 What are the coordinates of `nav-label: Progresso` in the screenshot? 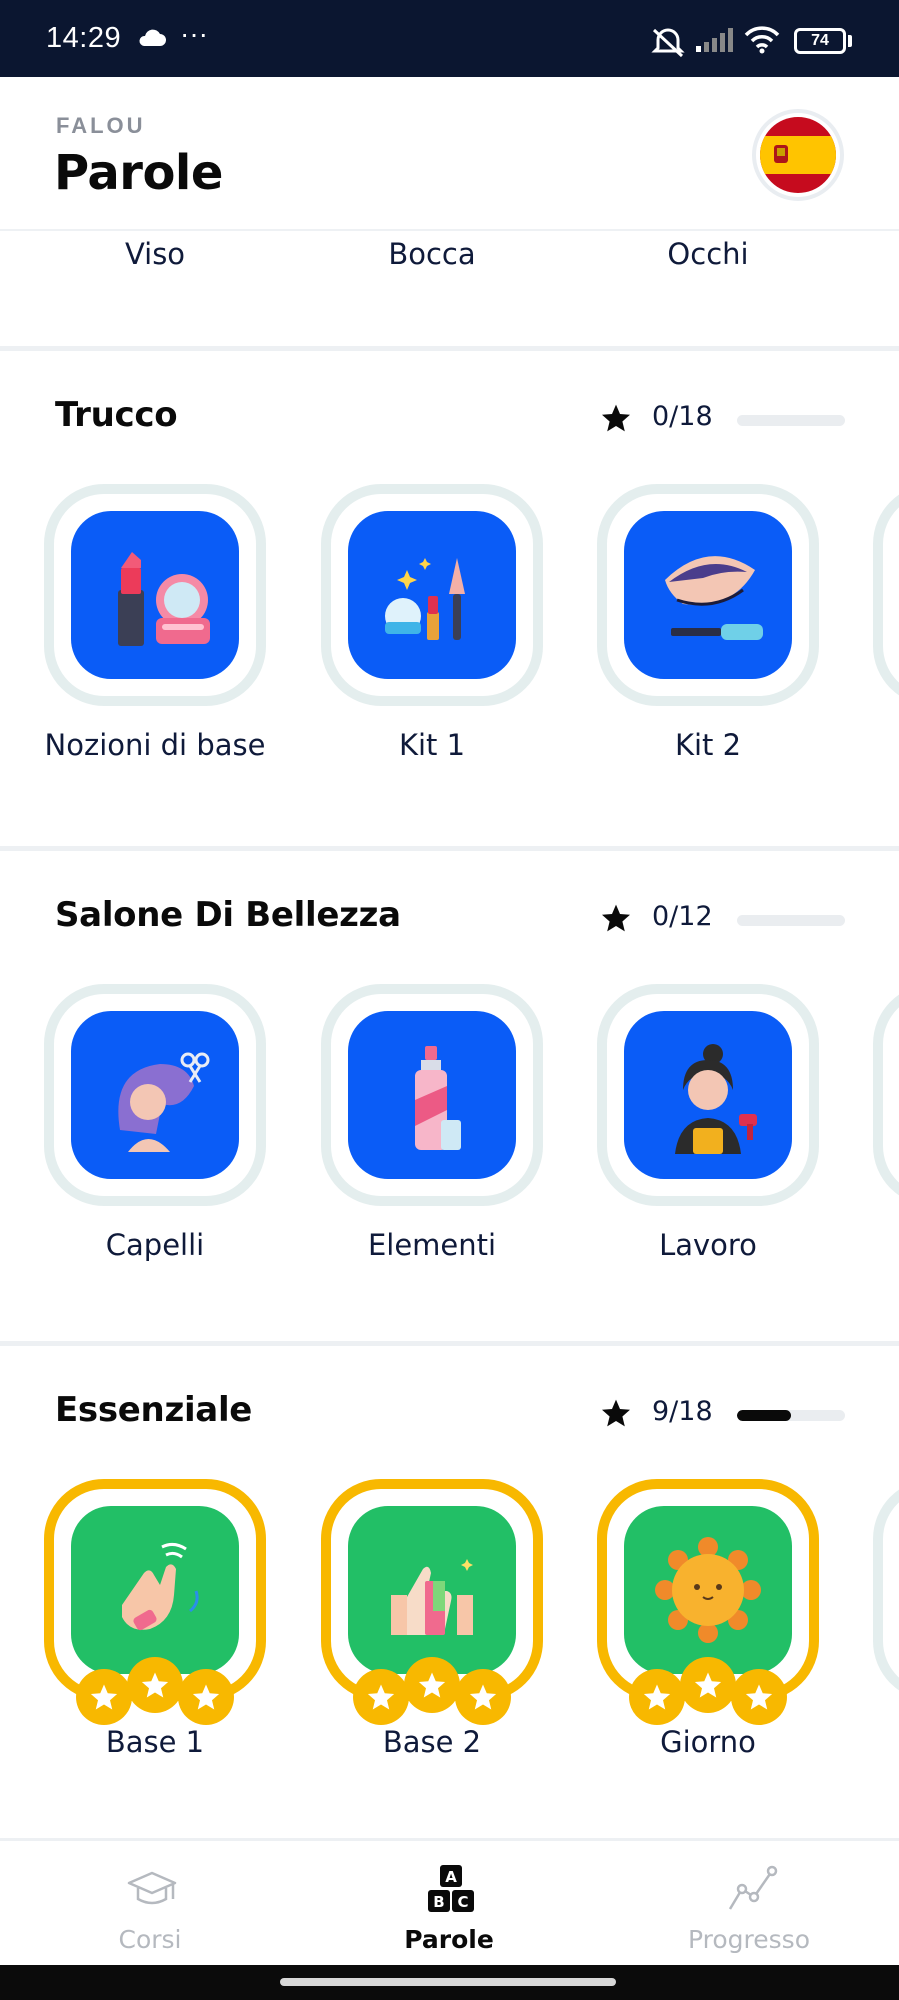 It's located at (749, 1939).